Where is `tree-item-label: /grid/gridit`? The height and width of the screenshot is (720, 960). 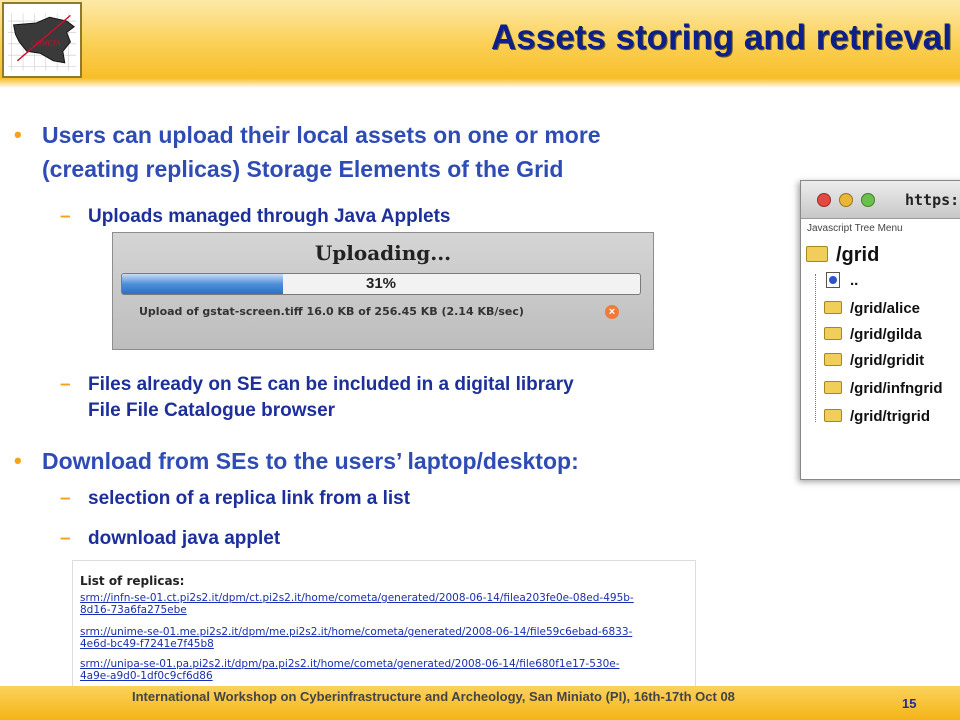 tree-item-label: /grid/gridit is located at coordinates (887, 360).